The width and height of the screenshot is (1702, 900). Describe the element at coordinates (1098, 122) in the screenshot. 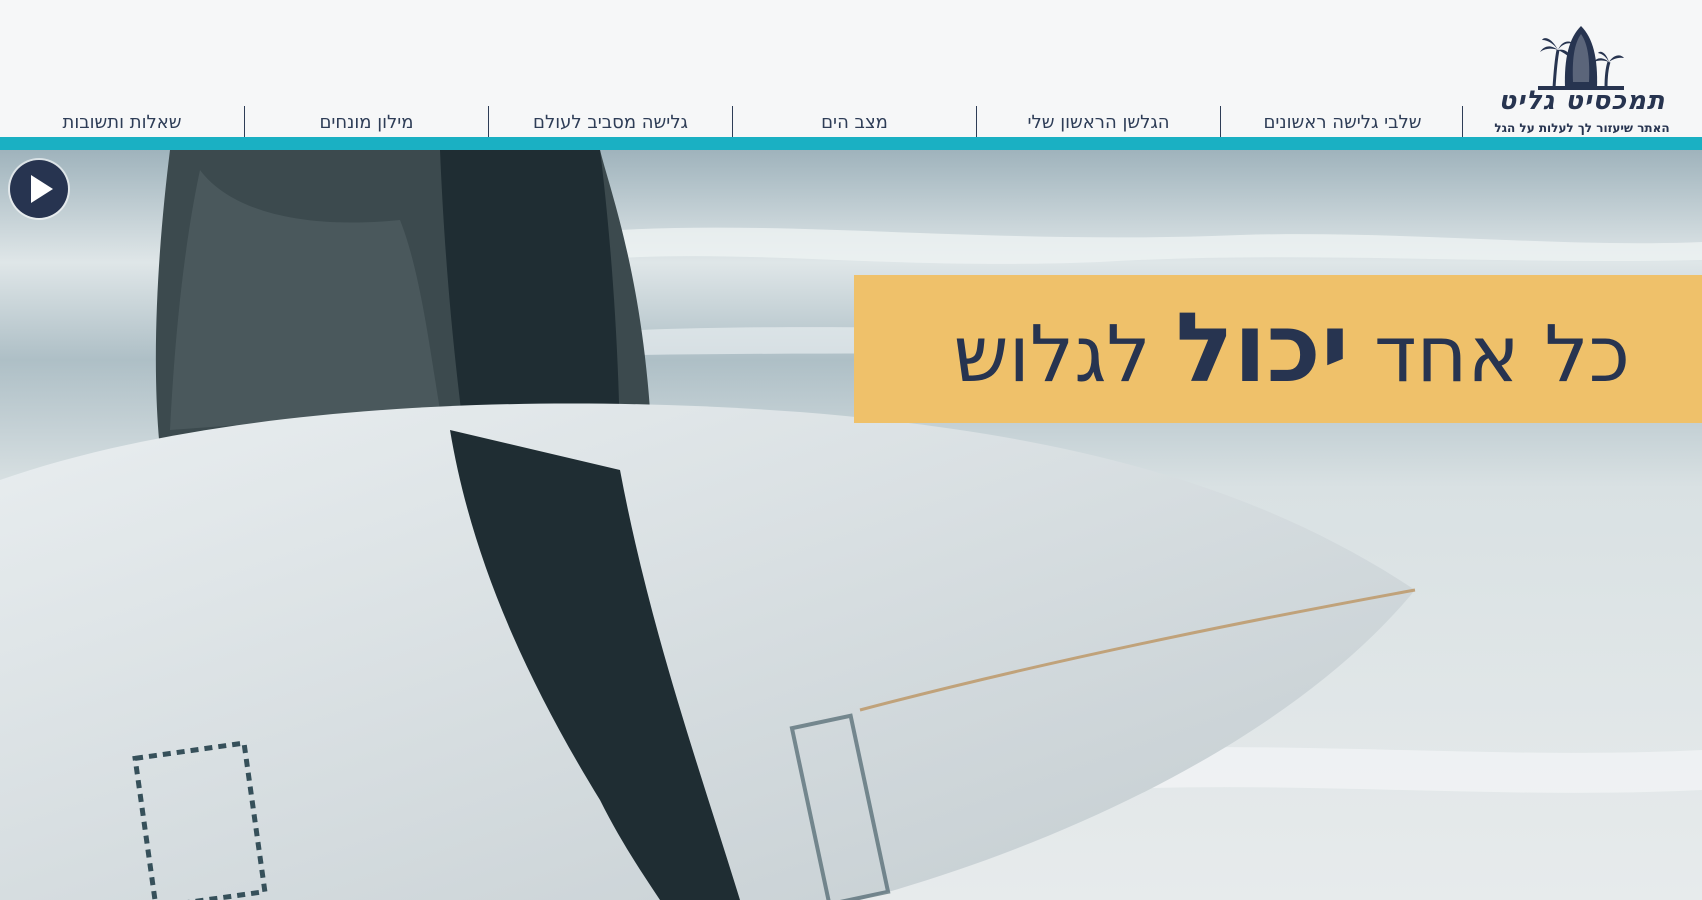

I see `nav-item-my-first-surfboard: הגלשן הראשון שלי` at that location.